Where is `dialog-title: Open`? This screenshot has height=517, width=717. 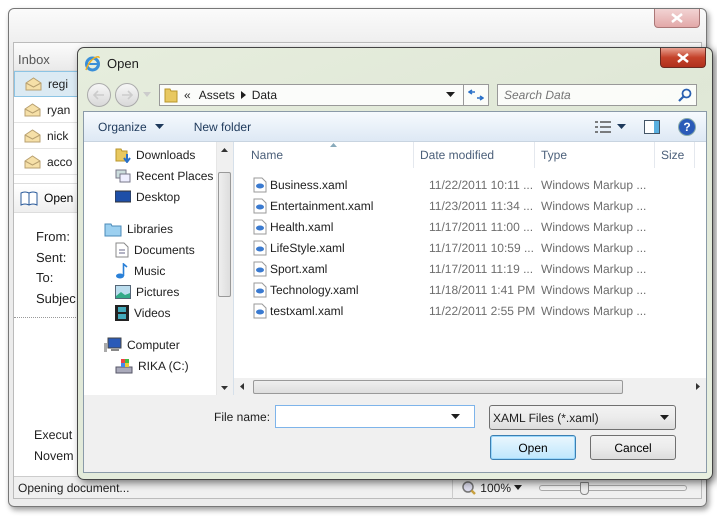 dialog-title: Open is located at coordinates (123, 64).